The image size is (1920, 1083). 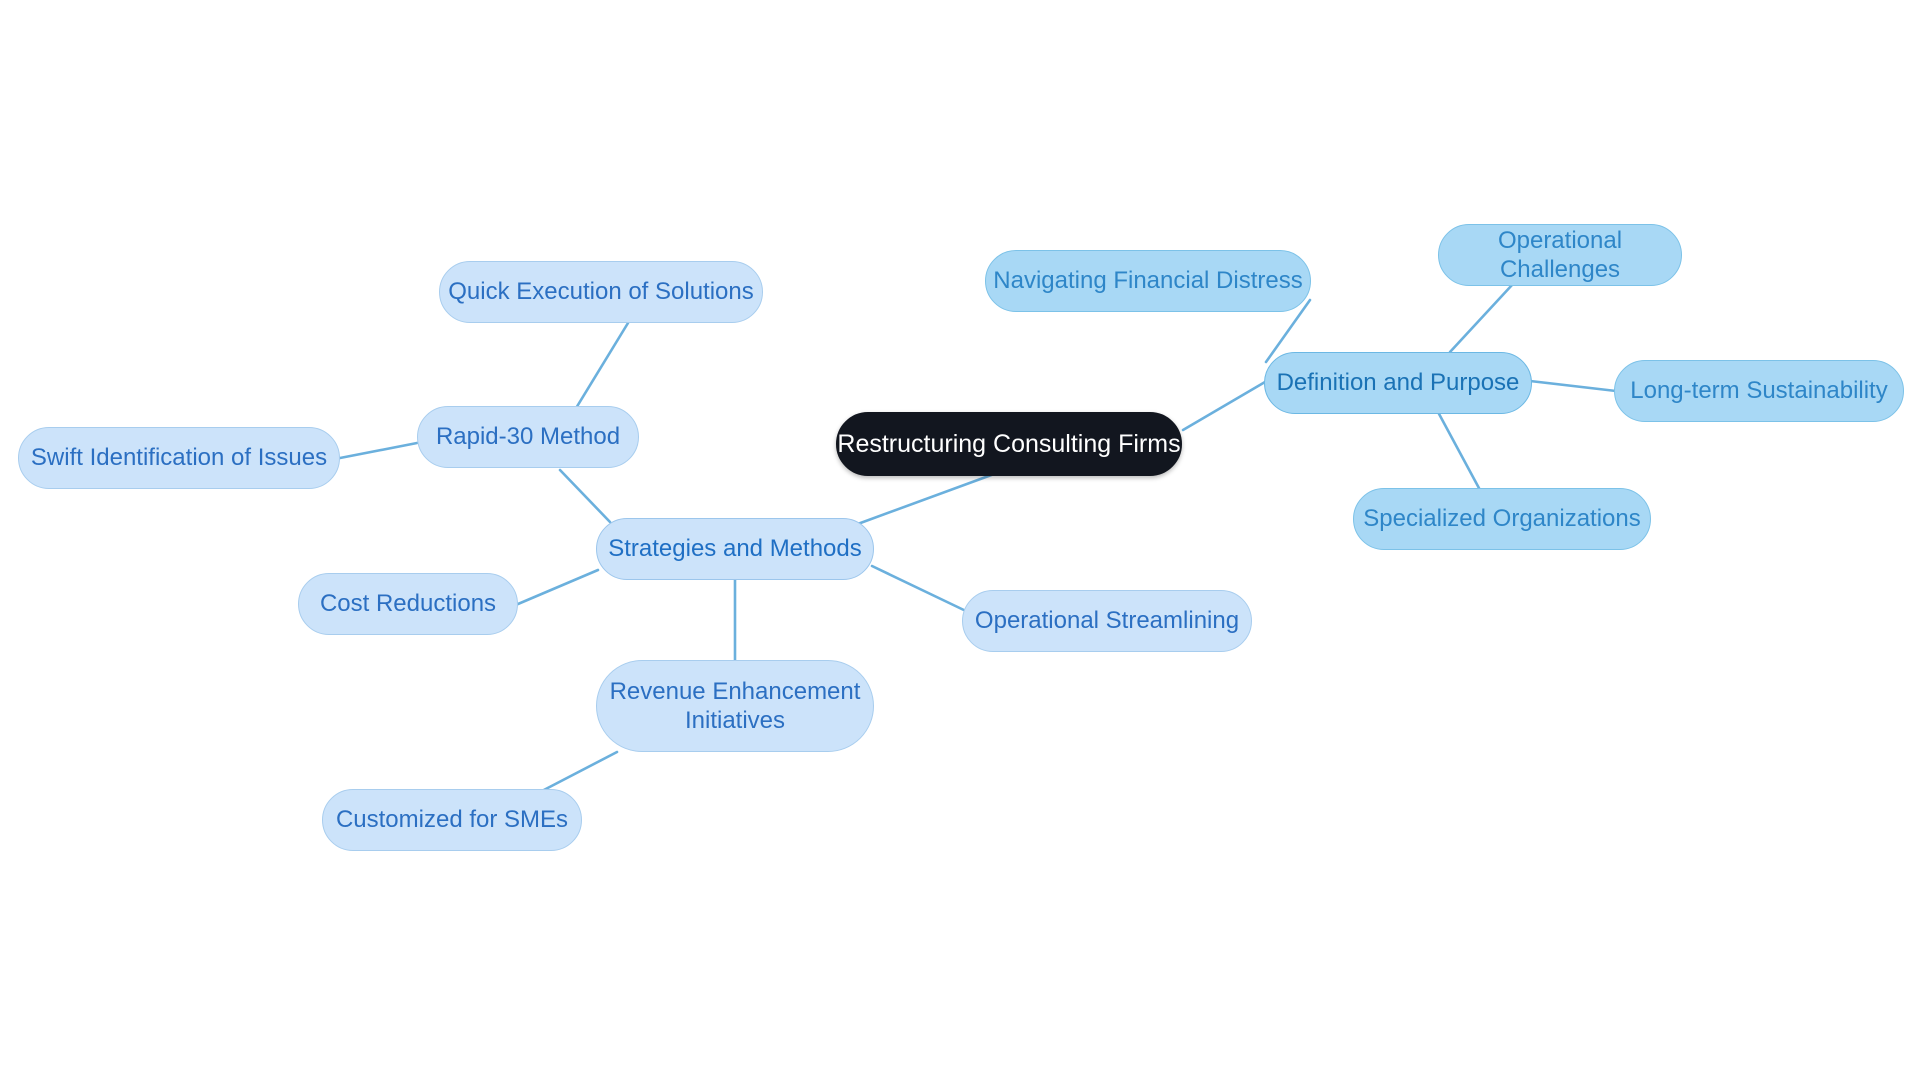 What do you see at coordinates (1573, 386) in the screenshot?
I see `edge-definition-sustainability` at bounding box center [1573, 386].